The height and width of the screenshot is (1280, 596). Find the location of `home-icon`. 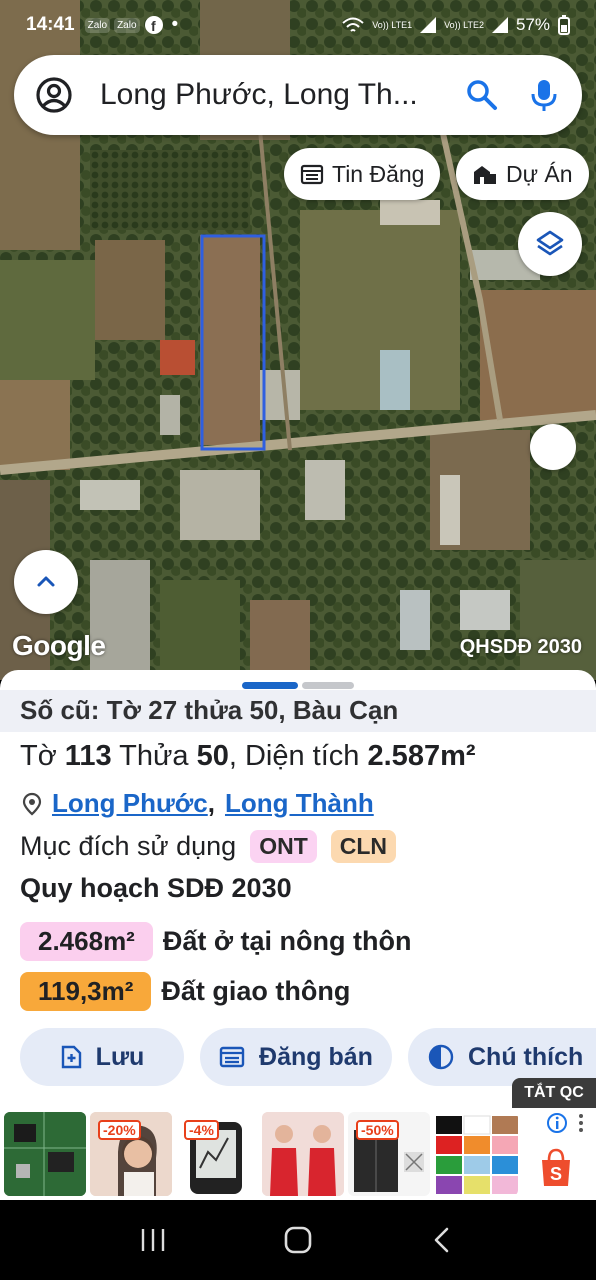

home-icon is located at coordinates (298, 1240).